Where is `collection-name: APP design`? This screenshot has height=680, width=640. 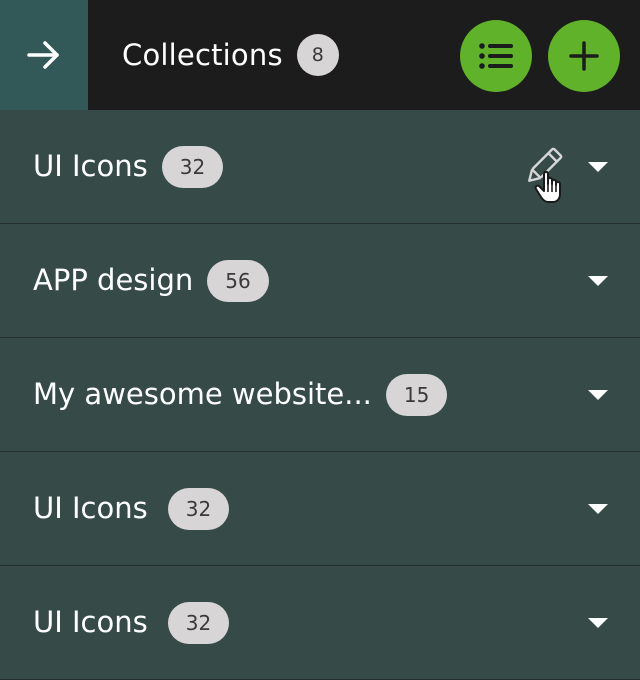 collection-name: APP design is located at coordinates (113, 280).